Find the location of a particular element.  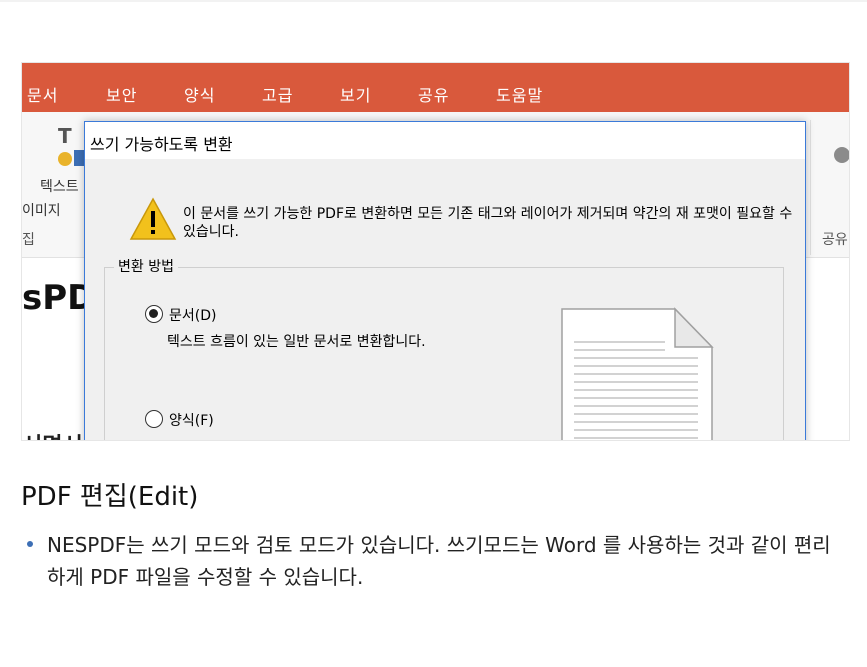

menu-view: 보기 is located at coordinates (355, 94).